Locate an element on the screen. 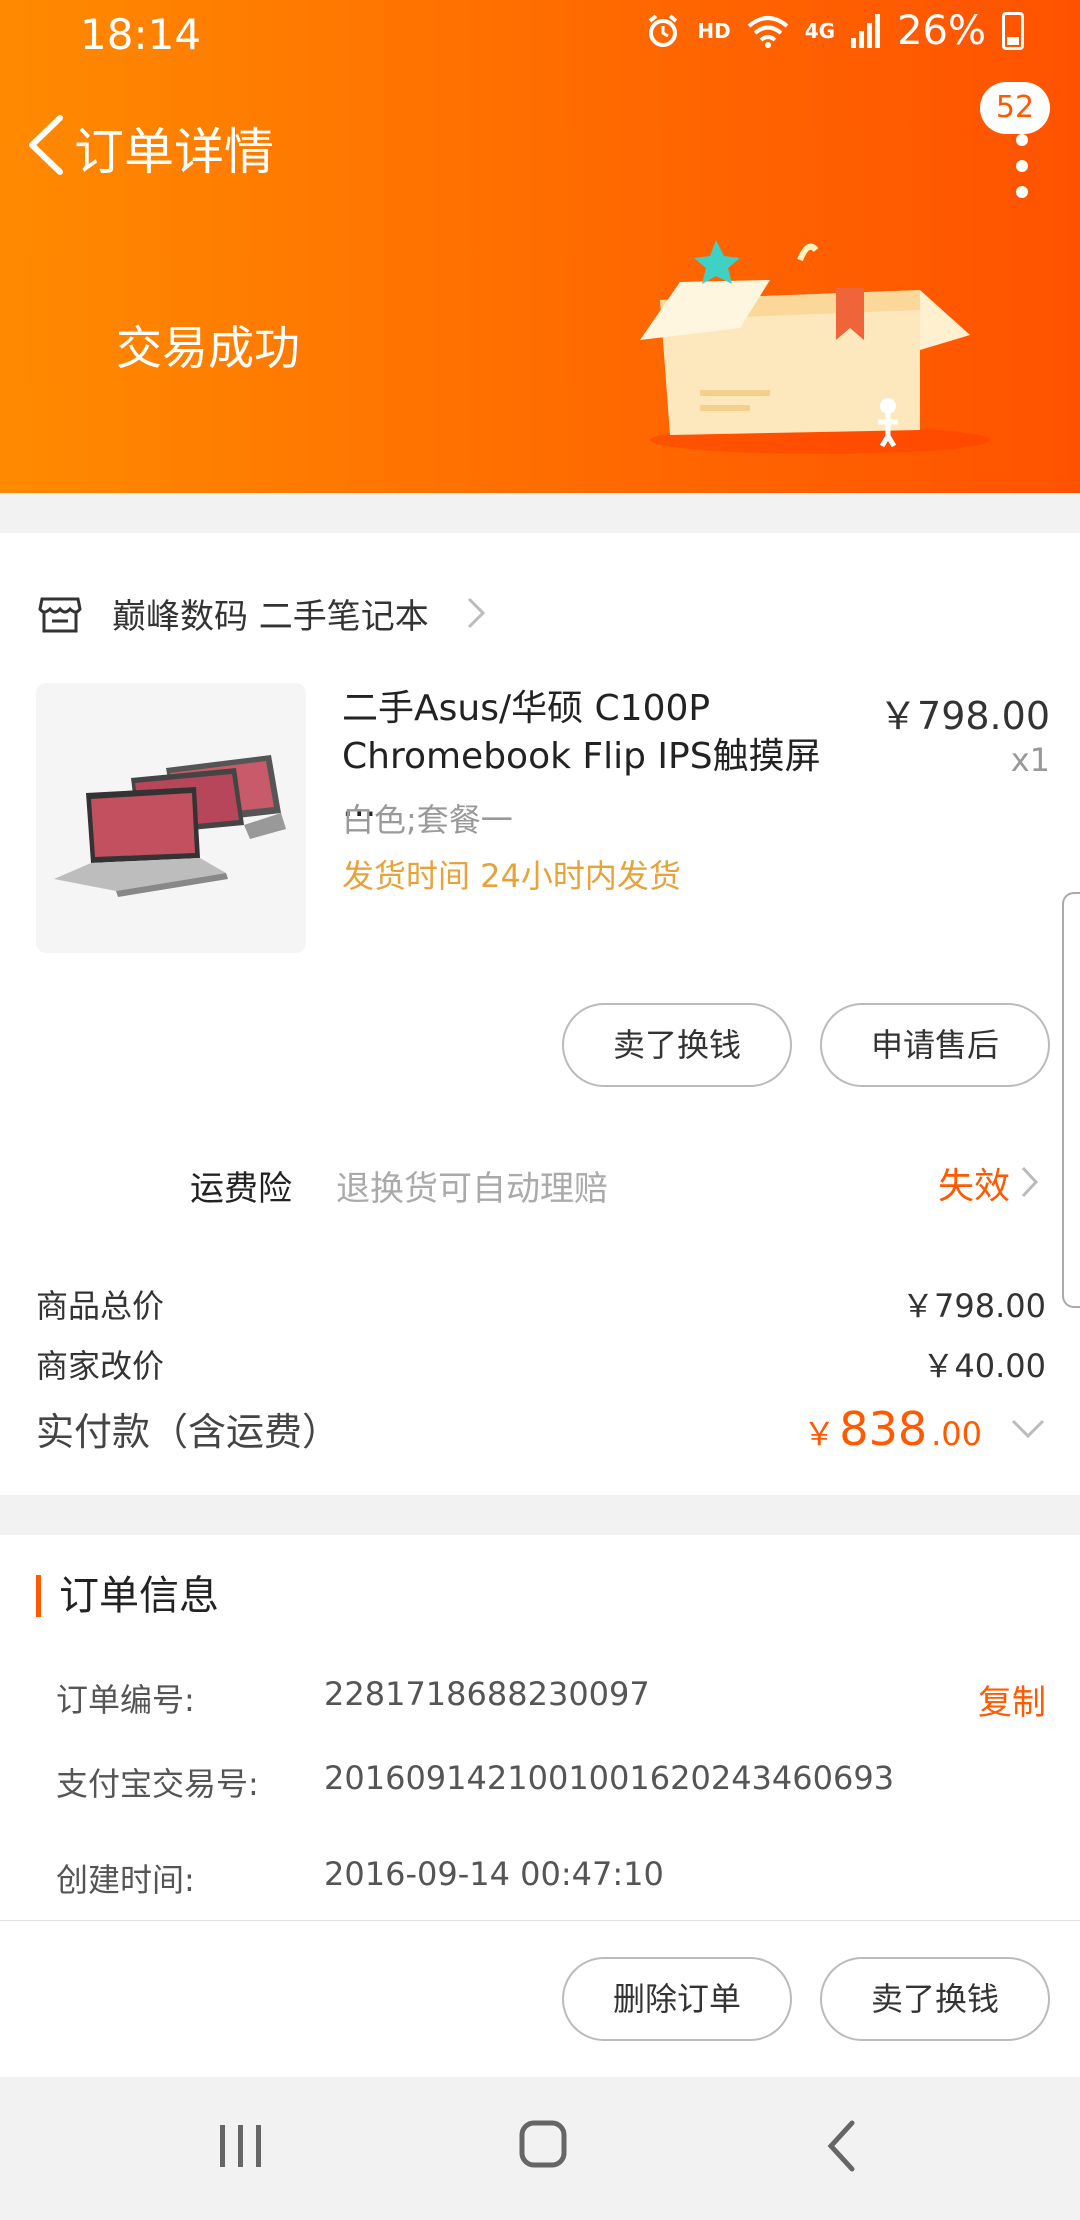 This screenshot has width=1080, height=2220. store-icon is located at coordinates (60, 615).